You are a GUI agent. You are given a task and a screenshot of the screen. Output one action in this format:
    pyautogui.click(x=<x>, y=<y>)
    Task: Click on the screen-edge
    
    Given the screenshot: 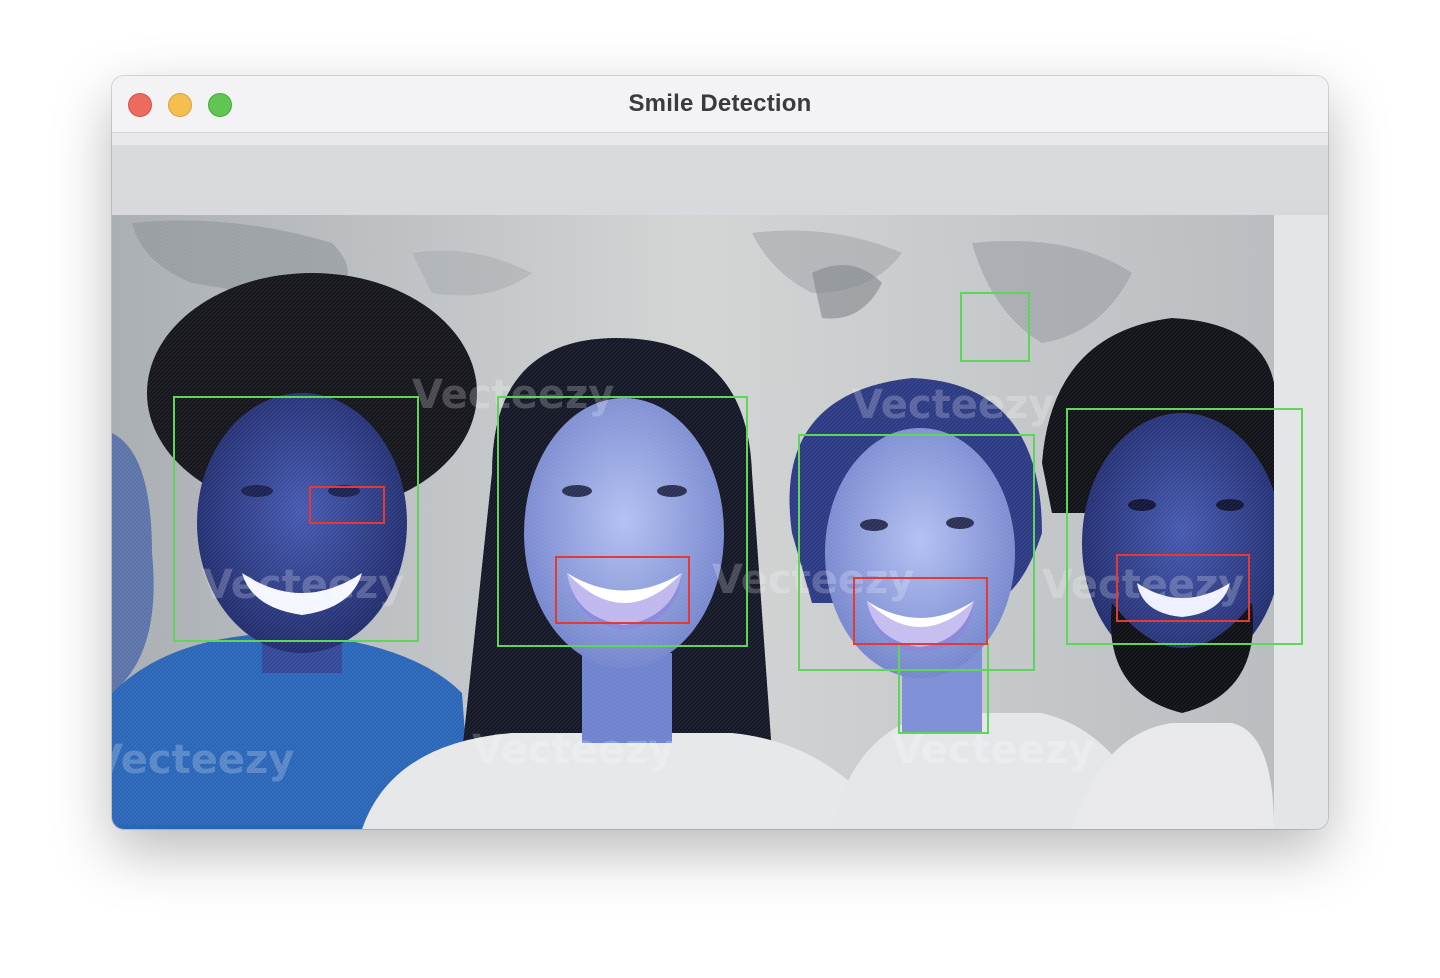 What is the action you would take?
    pyautogui.click(x=720, y=139)
    